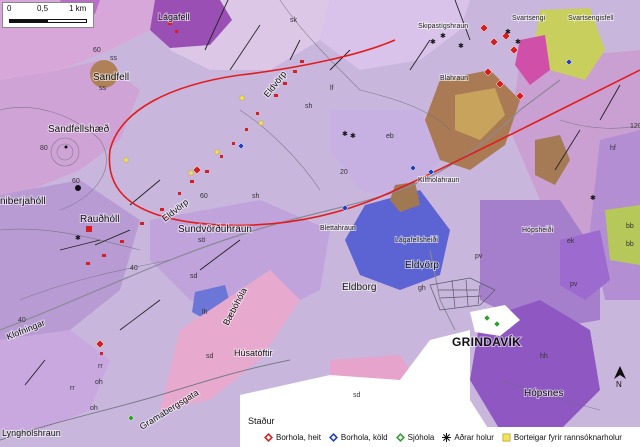  Describe the element at coordinates (294, 20) in the screenshot. I see `unit-sk: sk` at that location.